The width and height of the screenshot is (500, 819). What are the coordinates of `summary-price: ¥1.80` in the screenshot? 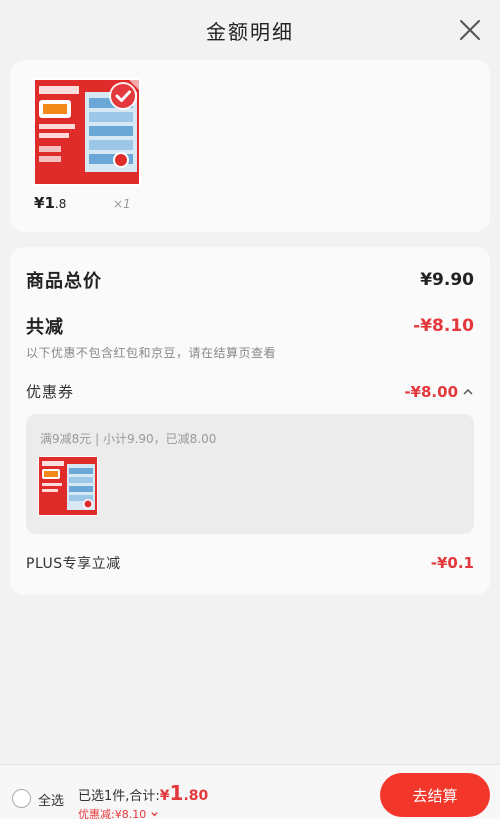 It's located at (184, 793).